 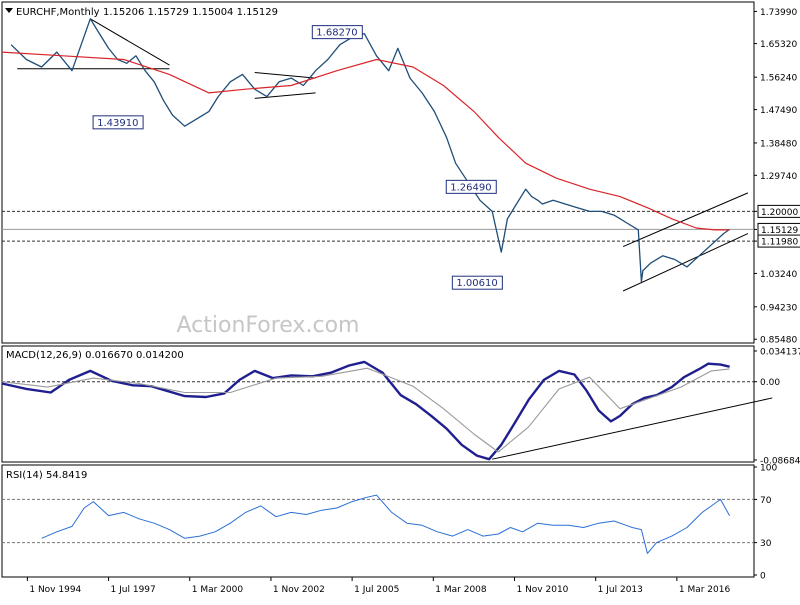 I want to click on rsi-tick-70: 70, so click(x=766, y=501).